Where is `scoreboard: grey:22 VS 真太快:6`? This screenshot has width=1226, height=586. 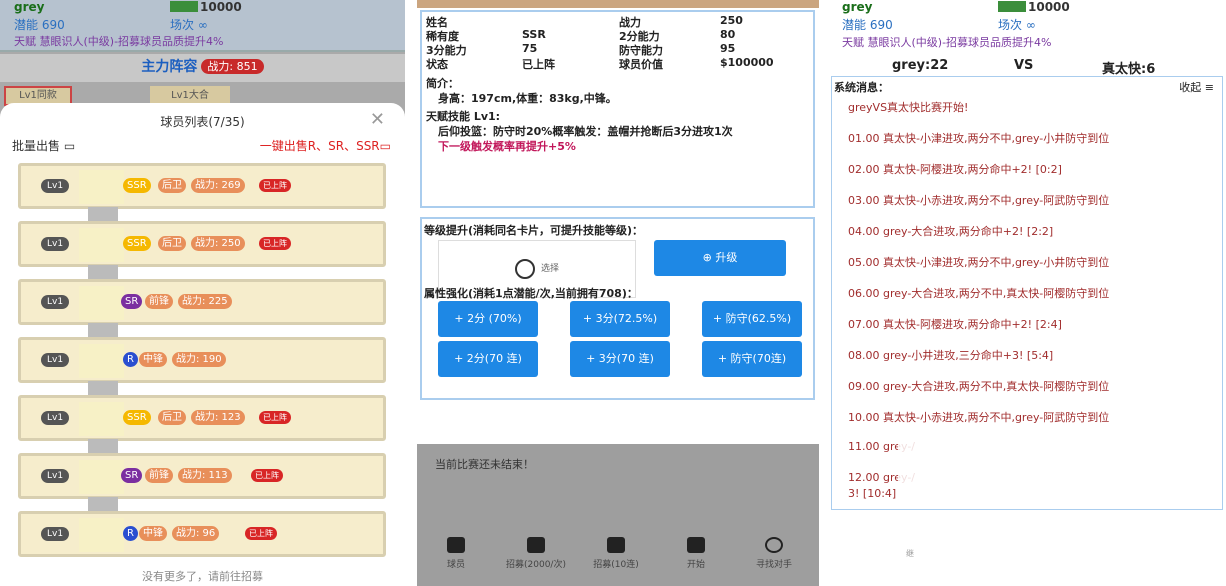 scoreboard: grey:22 VS 真太快:6 is located at coordinates (1027, 67).